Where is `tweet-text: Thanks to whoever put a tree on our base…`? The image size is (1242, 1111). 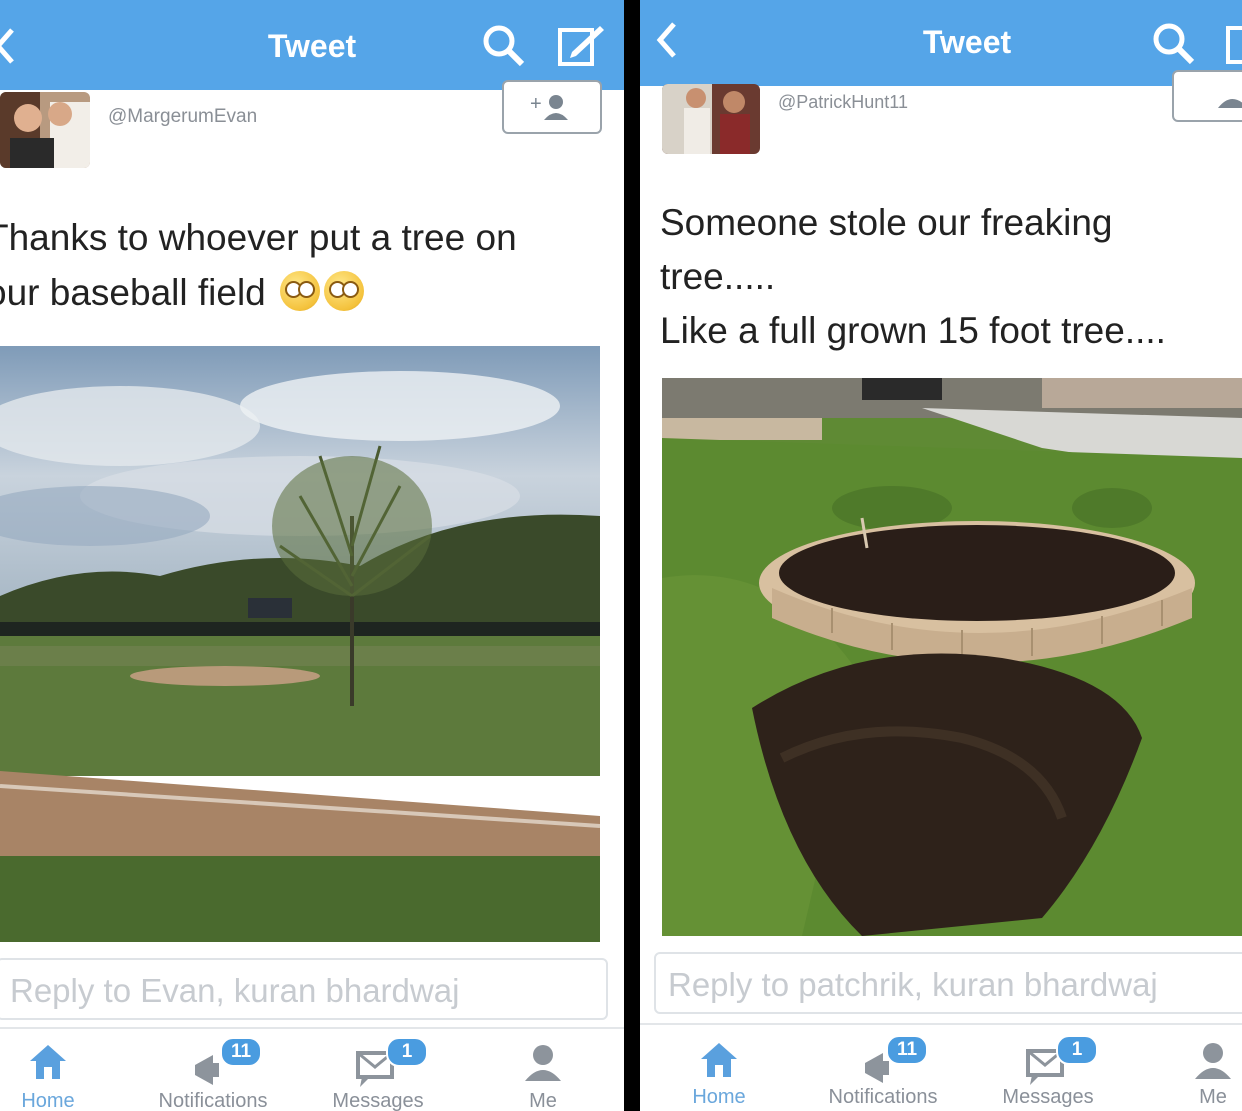
tweet-text: Thanks to whoever put a tree on our base… is located at coordinates (258, 265).